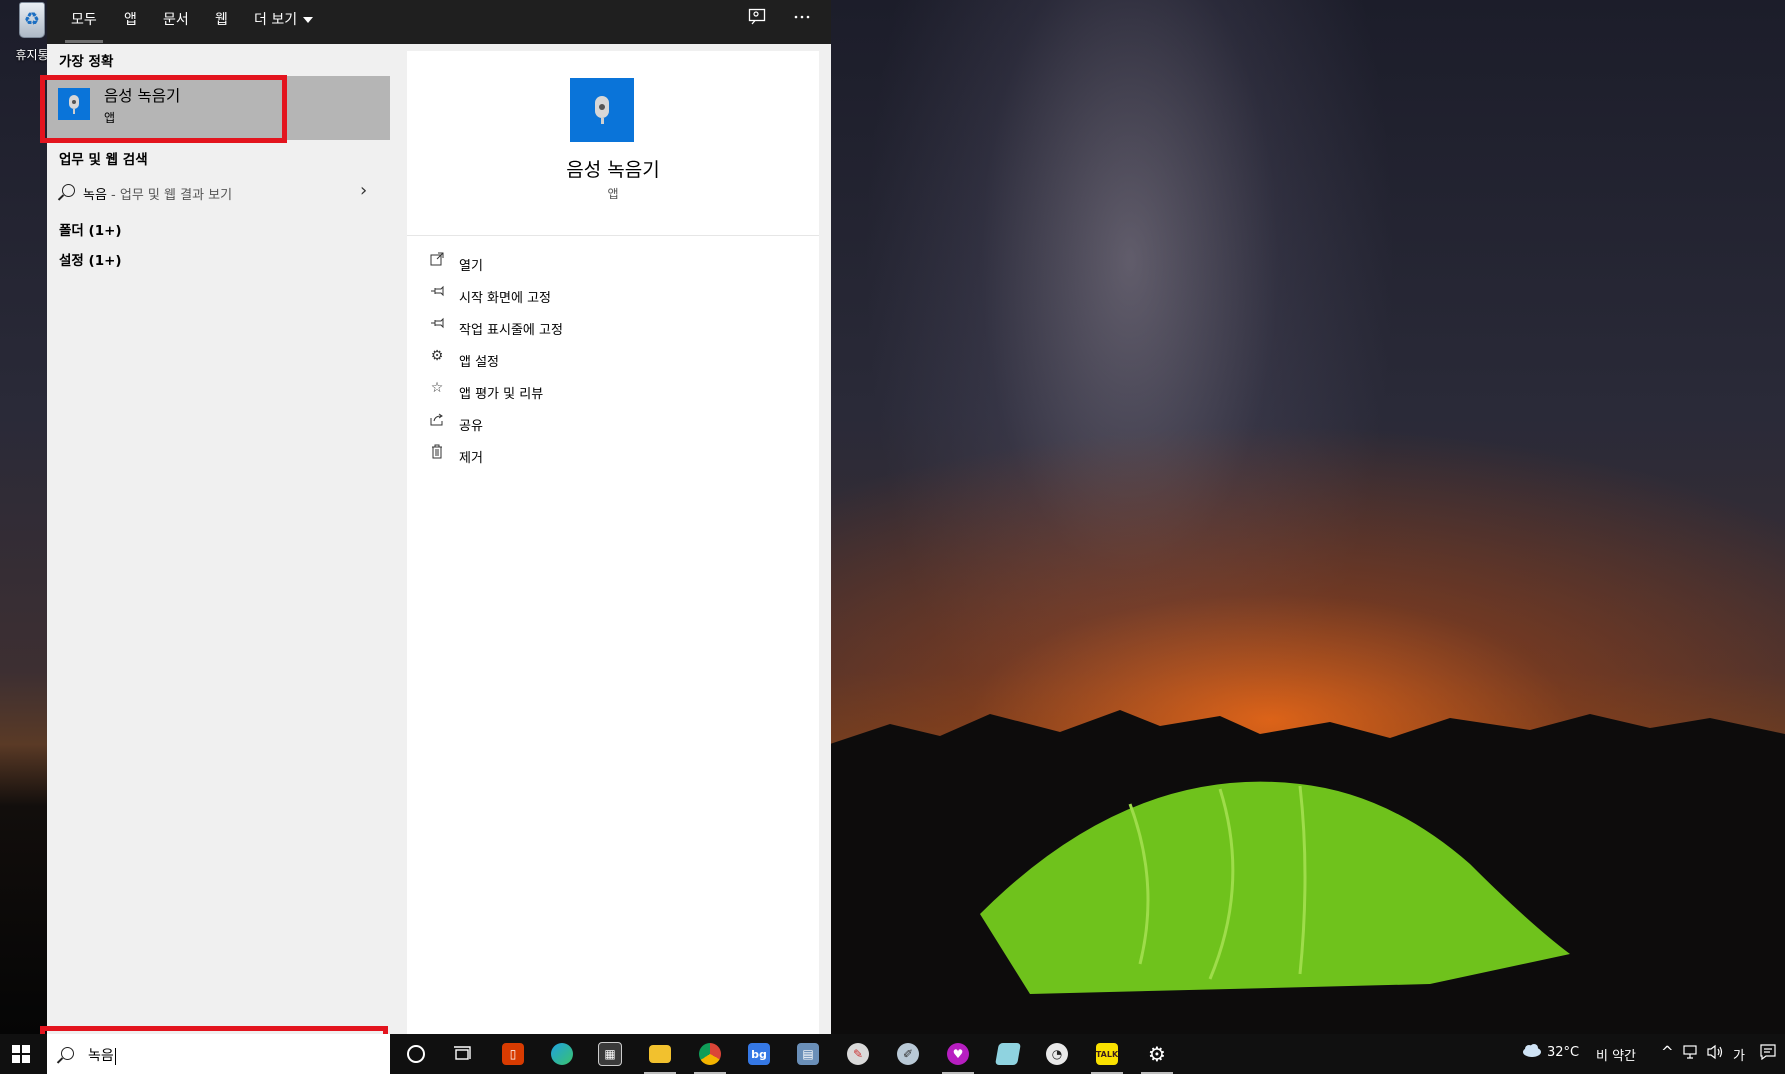 This screenshot has height=1085, width=1785. Describe the element at coordinates (86, 62) in the screenshot. I see `best-match-header: 가장 정확` at that location.